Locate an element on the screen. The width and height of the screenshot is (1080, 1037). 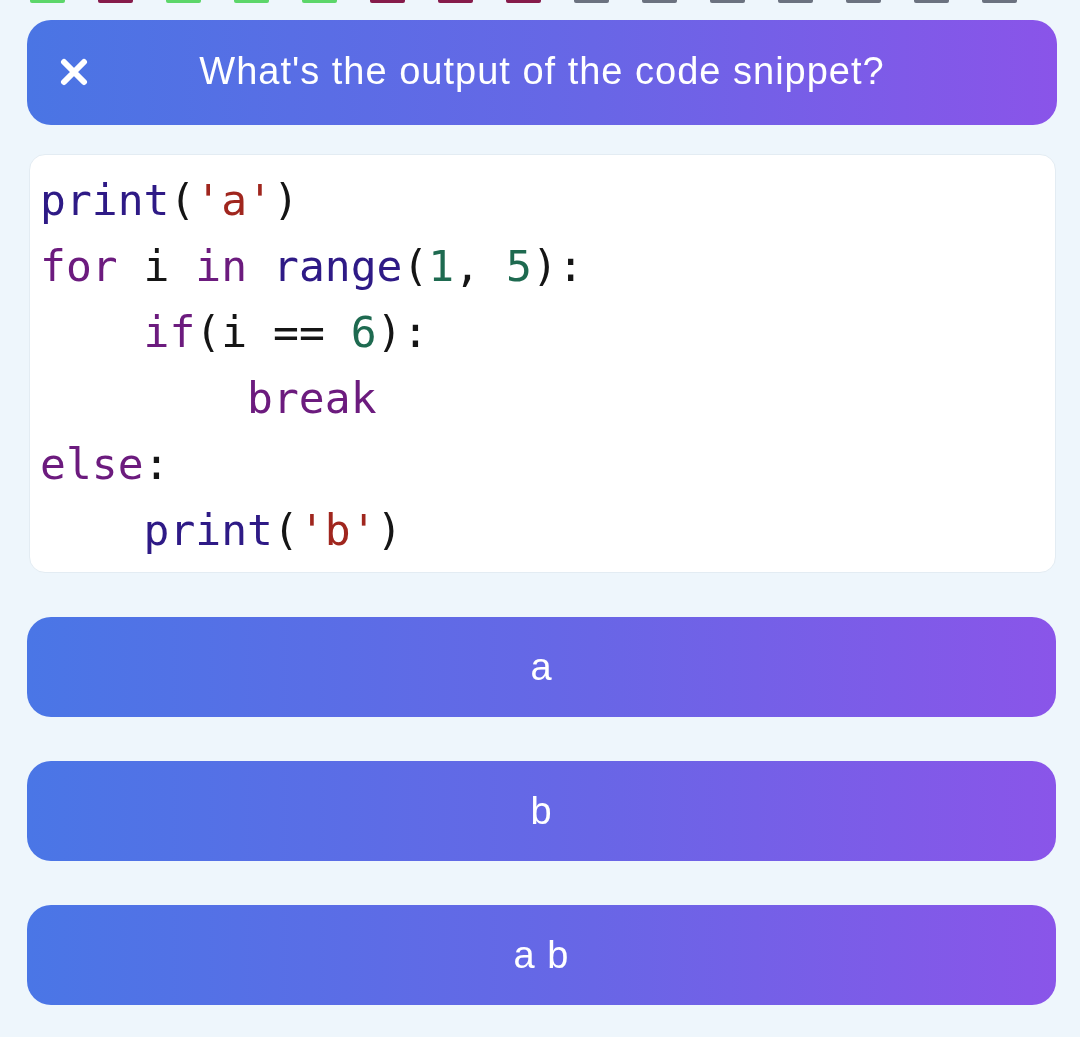
code-line: for i in range(1, 5): is located at coordinates (312, 266).